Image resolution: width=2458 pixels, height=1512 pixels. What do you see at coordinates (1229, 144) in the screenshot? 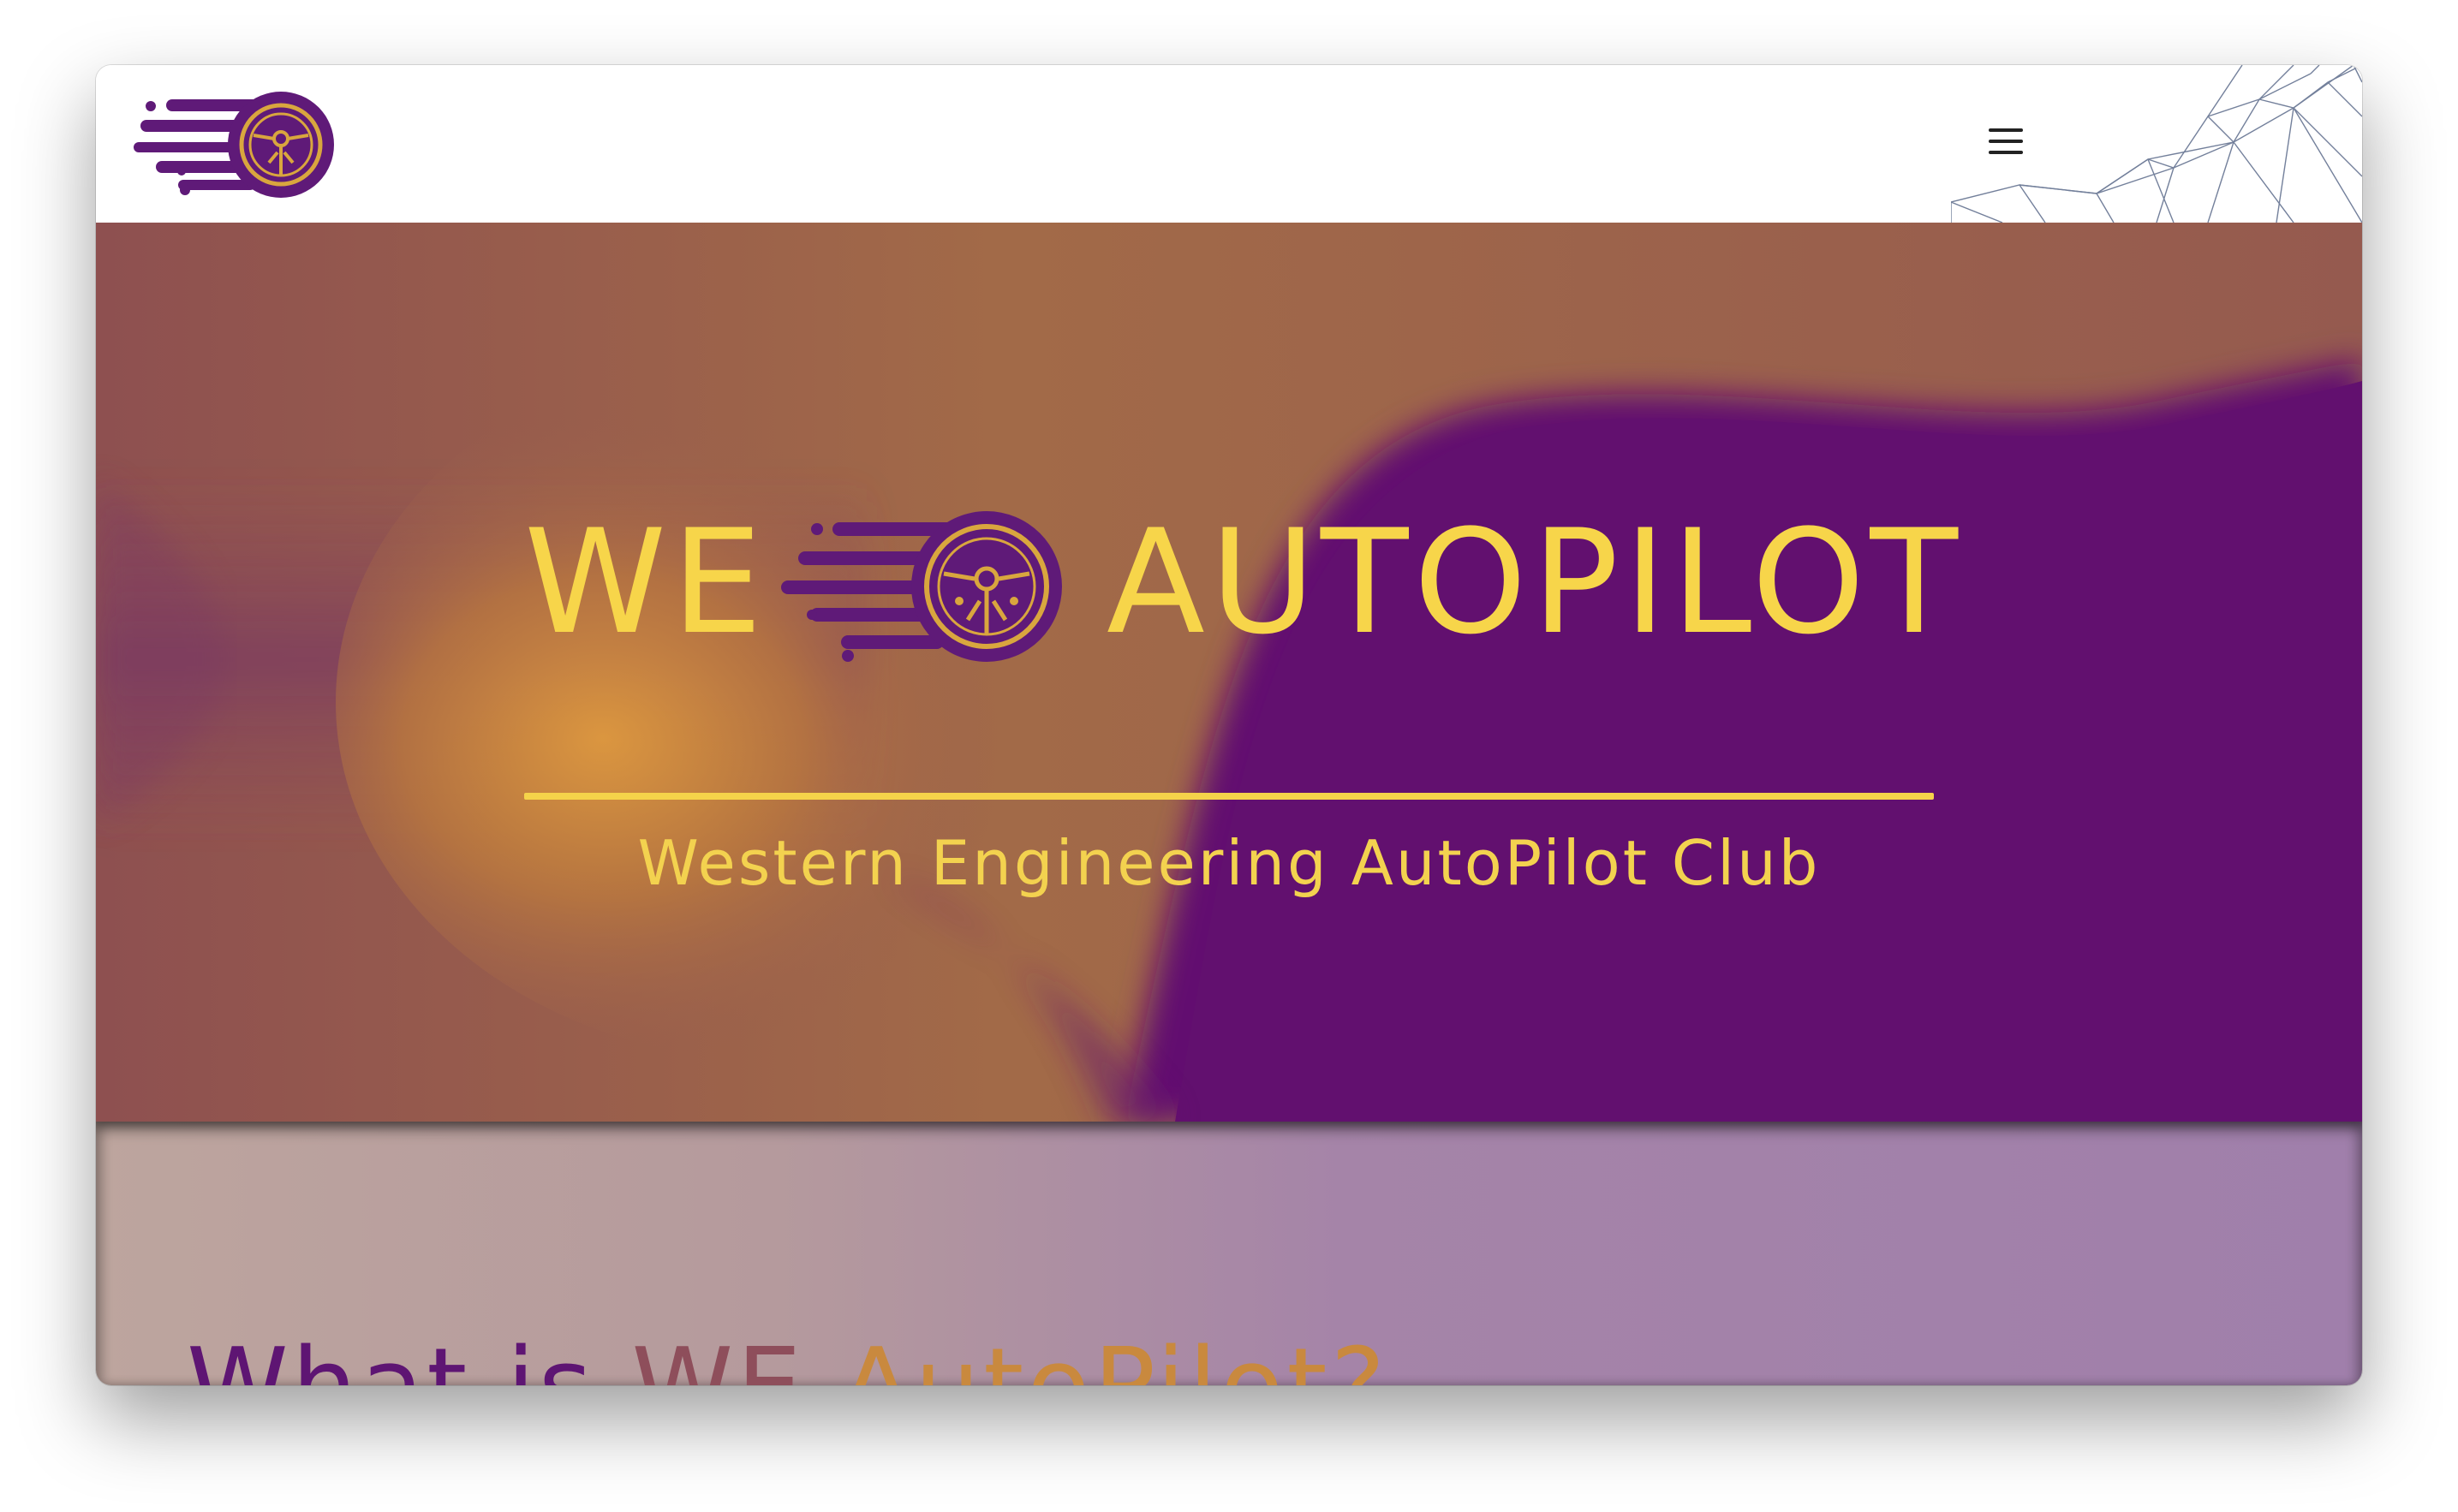
I see `site-header` at bounding box center [1229, 144].